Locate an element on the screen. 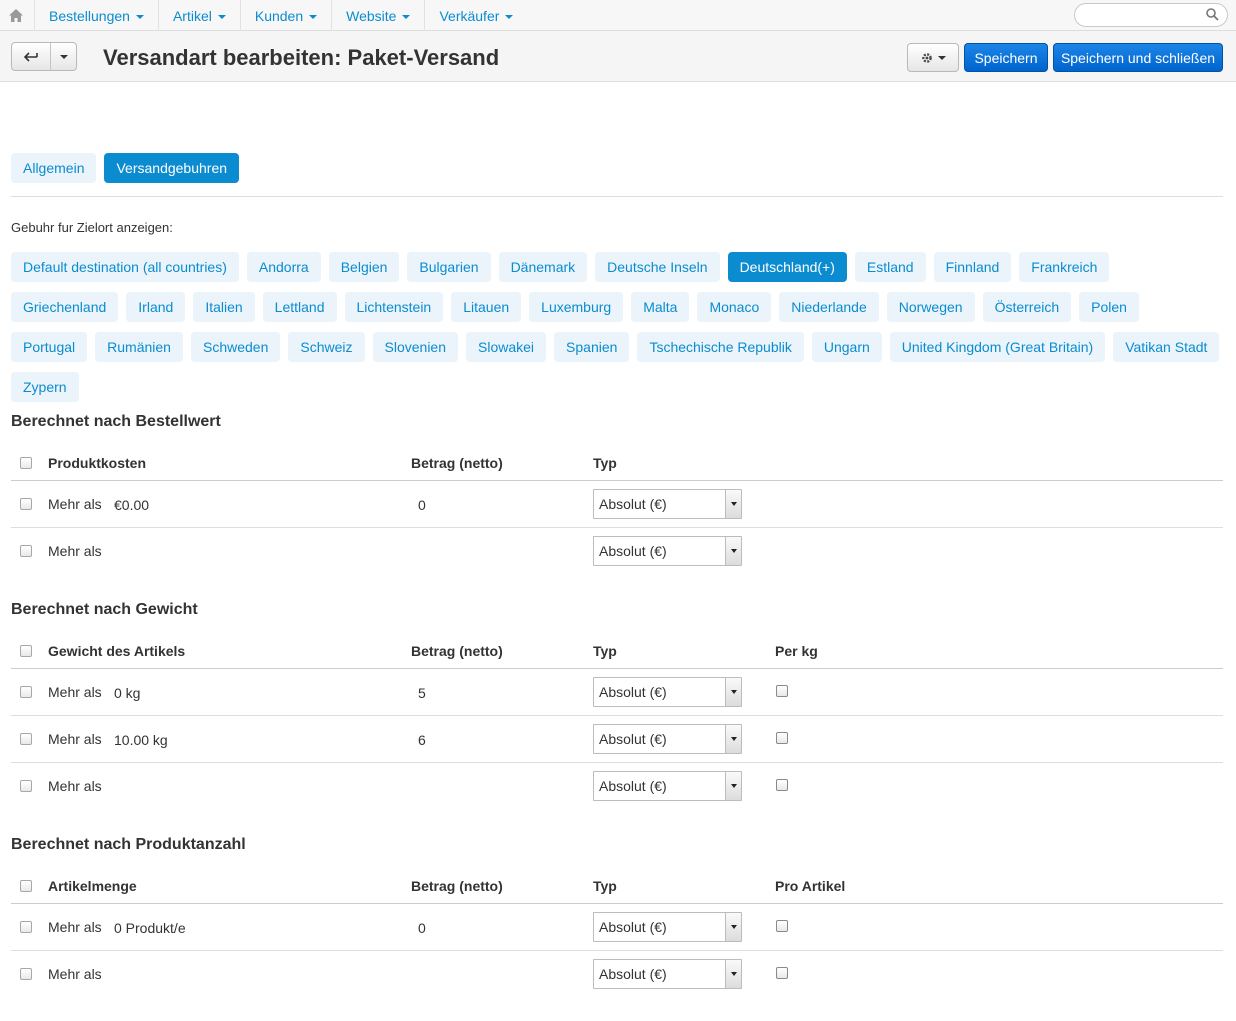 The height and width of the screenshot is (1021, 1236). menu-kunden: Kunden is located at coordinates (285, 15).